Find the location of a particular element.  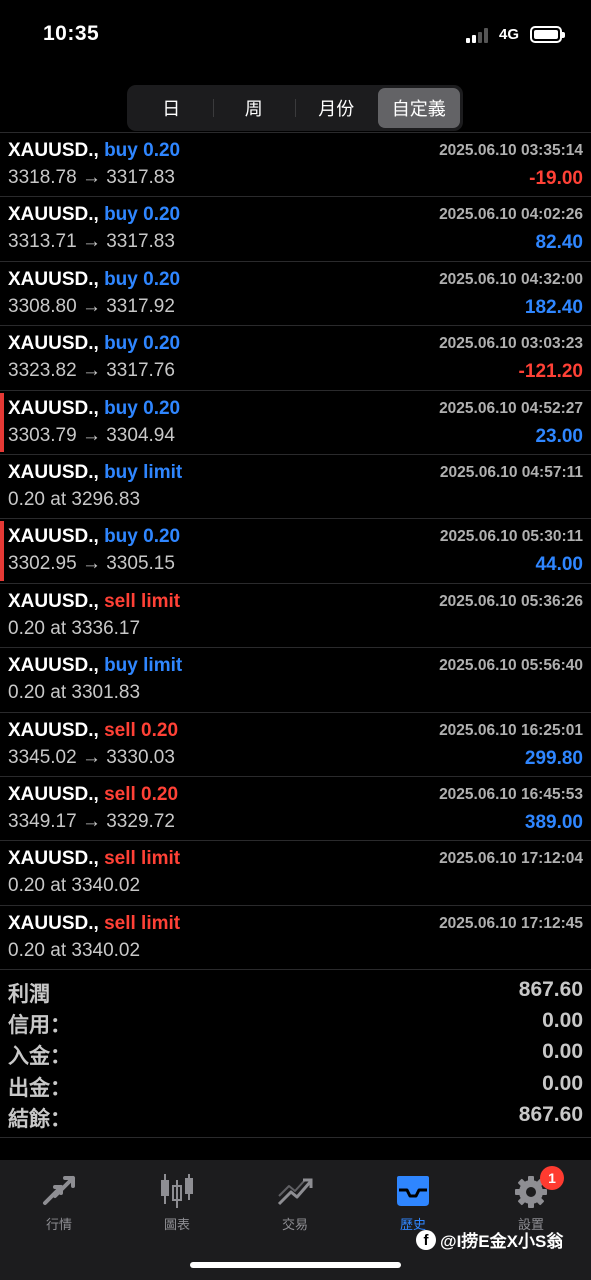

order-profit: 389.00 is located at coordinates (553, 822).